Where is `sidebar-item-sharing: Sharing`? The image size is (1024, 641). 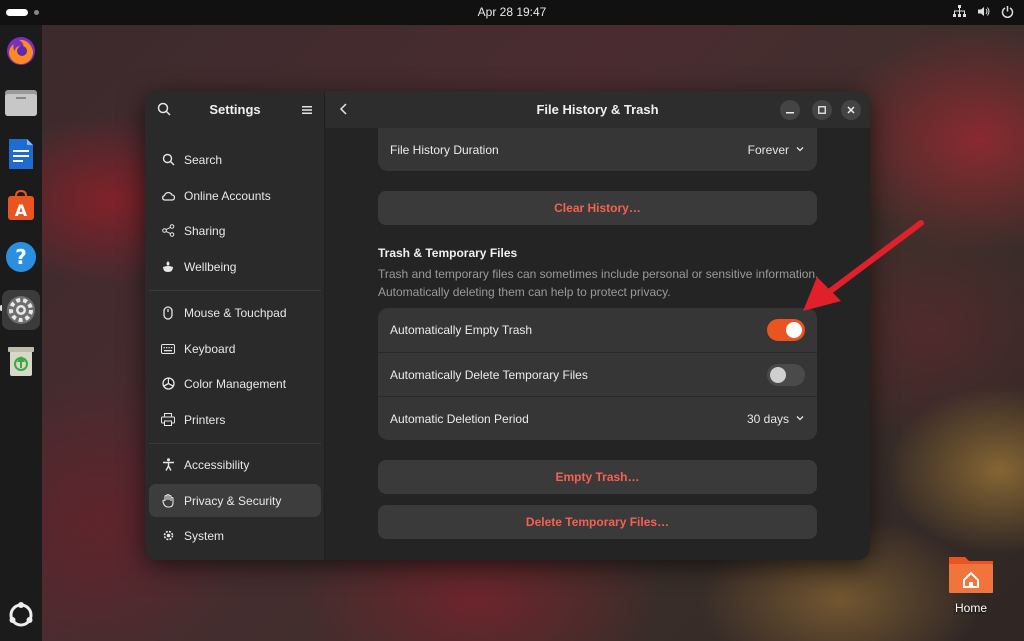
sidebar-item-sharing: Sharing is located at coordinates (235, 230).